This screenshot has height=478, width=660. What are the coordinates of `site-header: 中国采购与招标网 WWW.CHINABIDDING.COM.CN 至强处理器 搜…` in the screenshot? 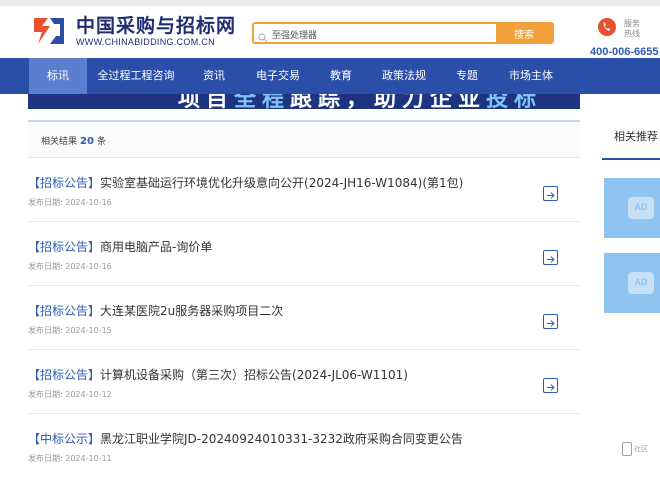 It's located at (330, 32).